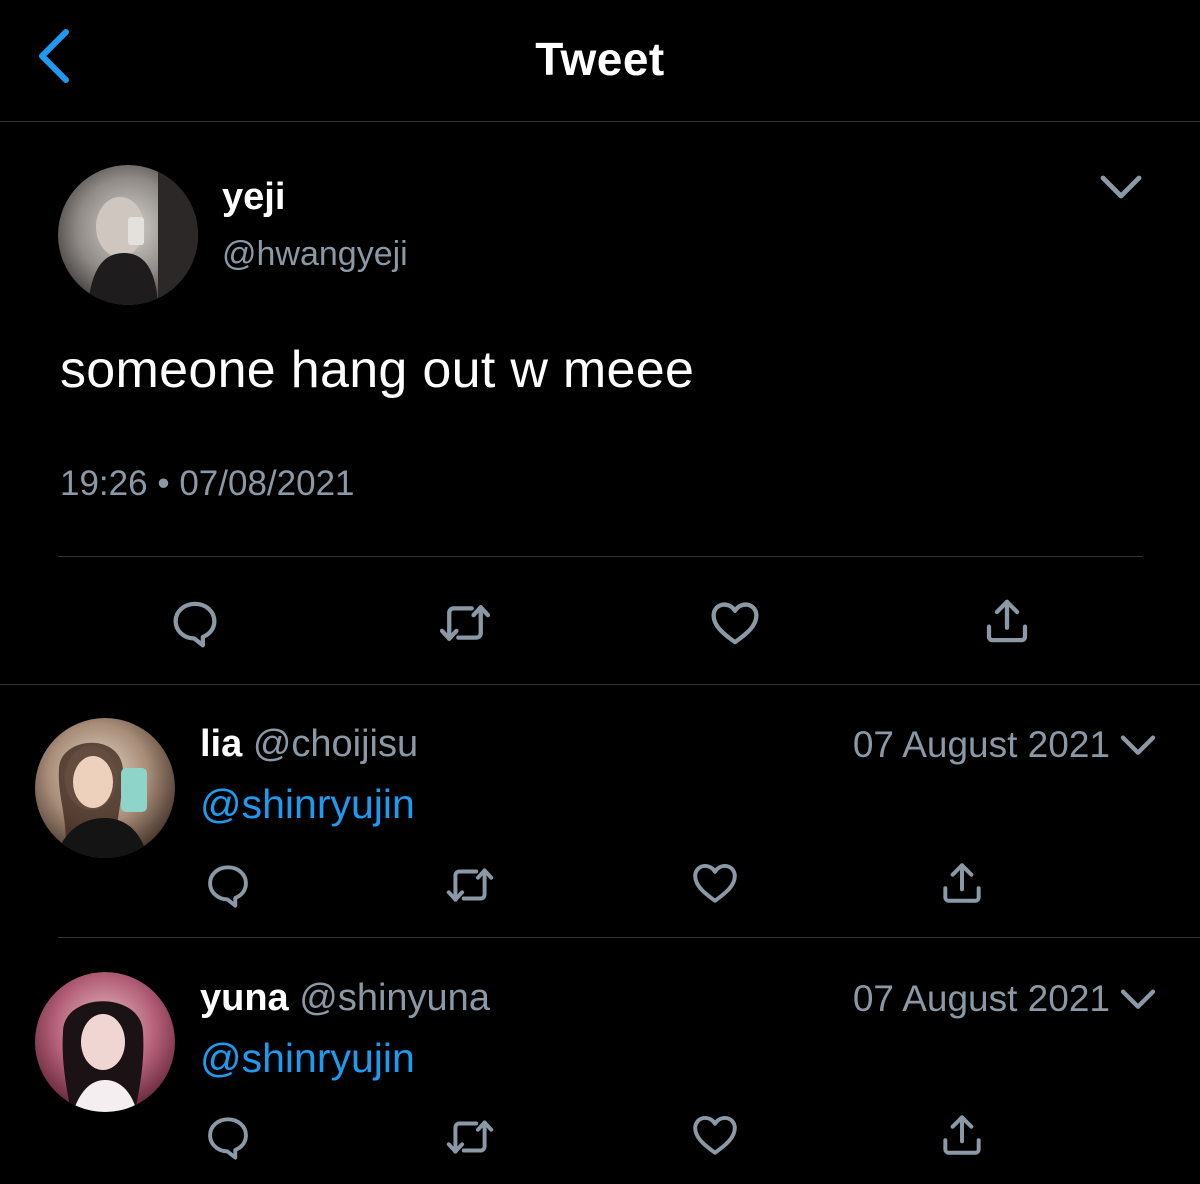 This screenshot has width=1200, height=1184. What do you see at coordinates (315, 254) in the screenshot?
I see `user-handle: @hwangyeji` at bounding box center [315, 254].